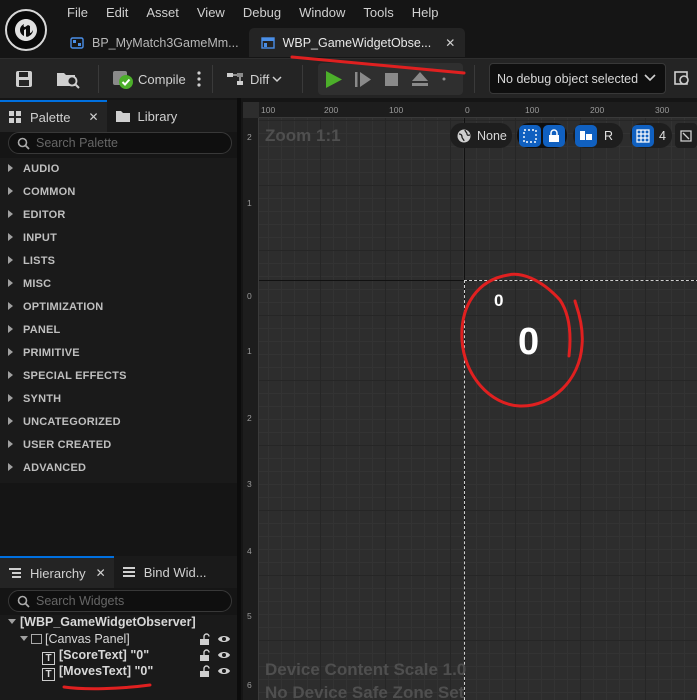  What do you see at coordinates (662, 136) in the screenshot?
I see `grid-size-value: 4` at bounding box center [662, 136].